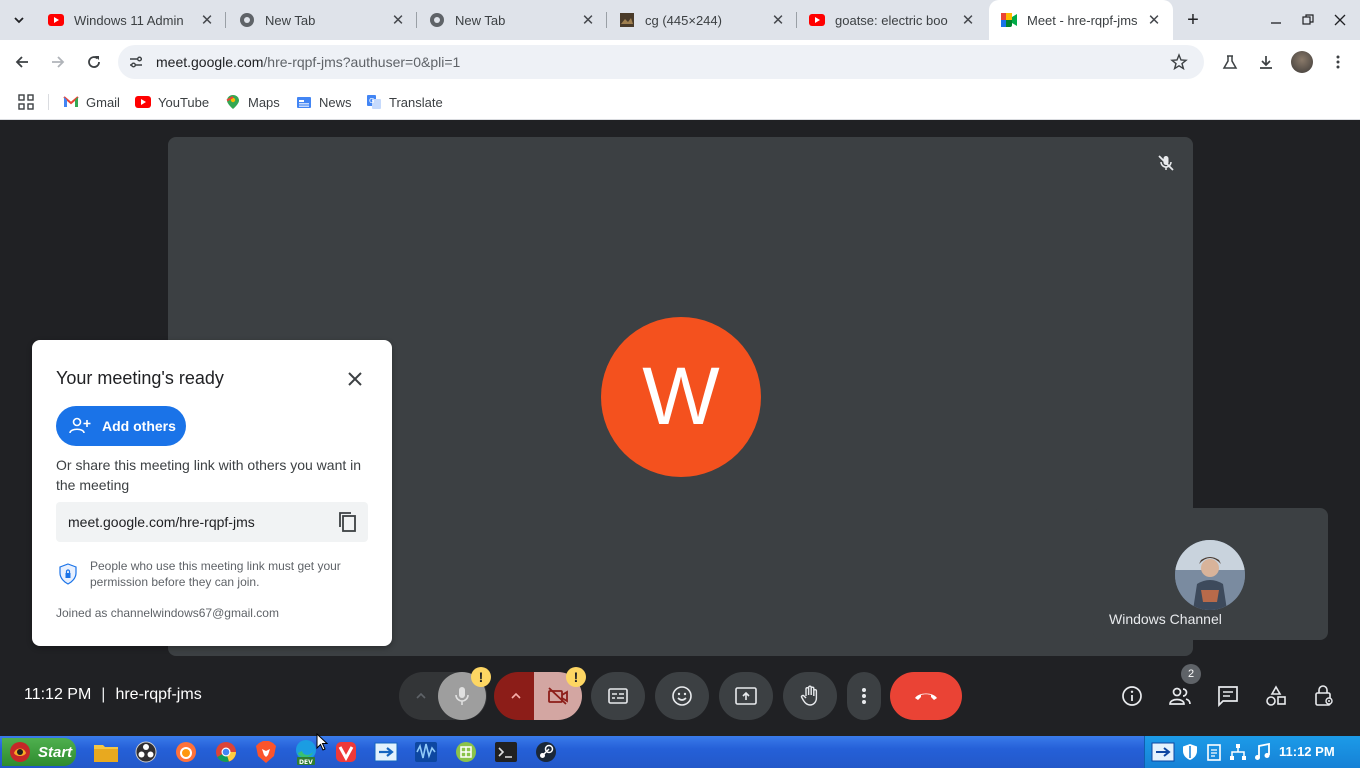 This screenshot has height=768, width=1360. I want to click on bookmark-youtube: YouTube, so click(172, 102).